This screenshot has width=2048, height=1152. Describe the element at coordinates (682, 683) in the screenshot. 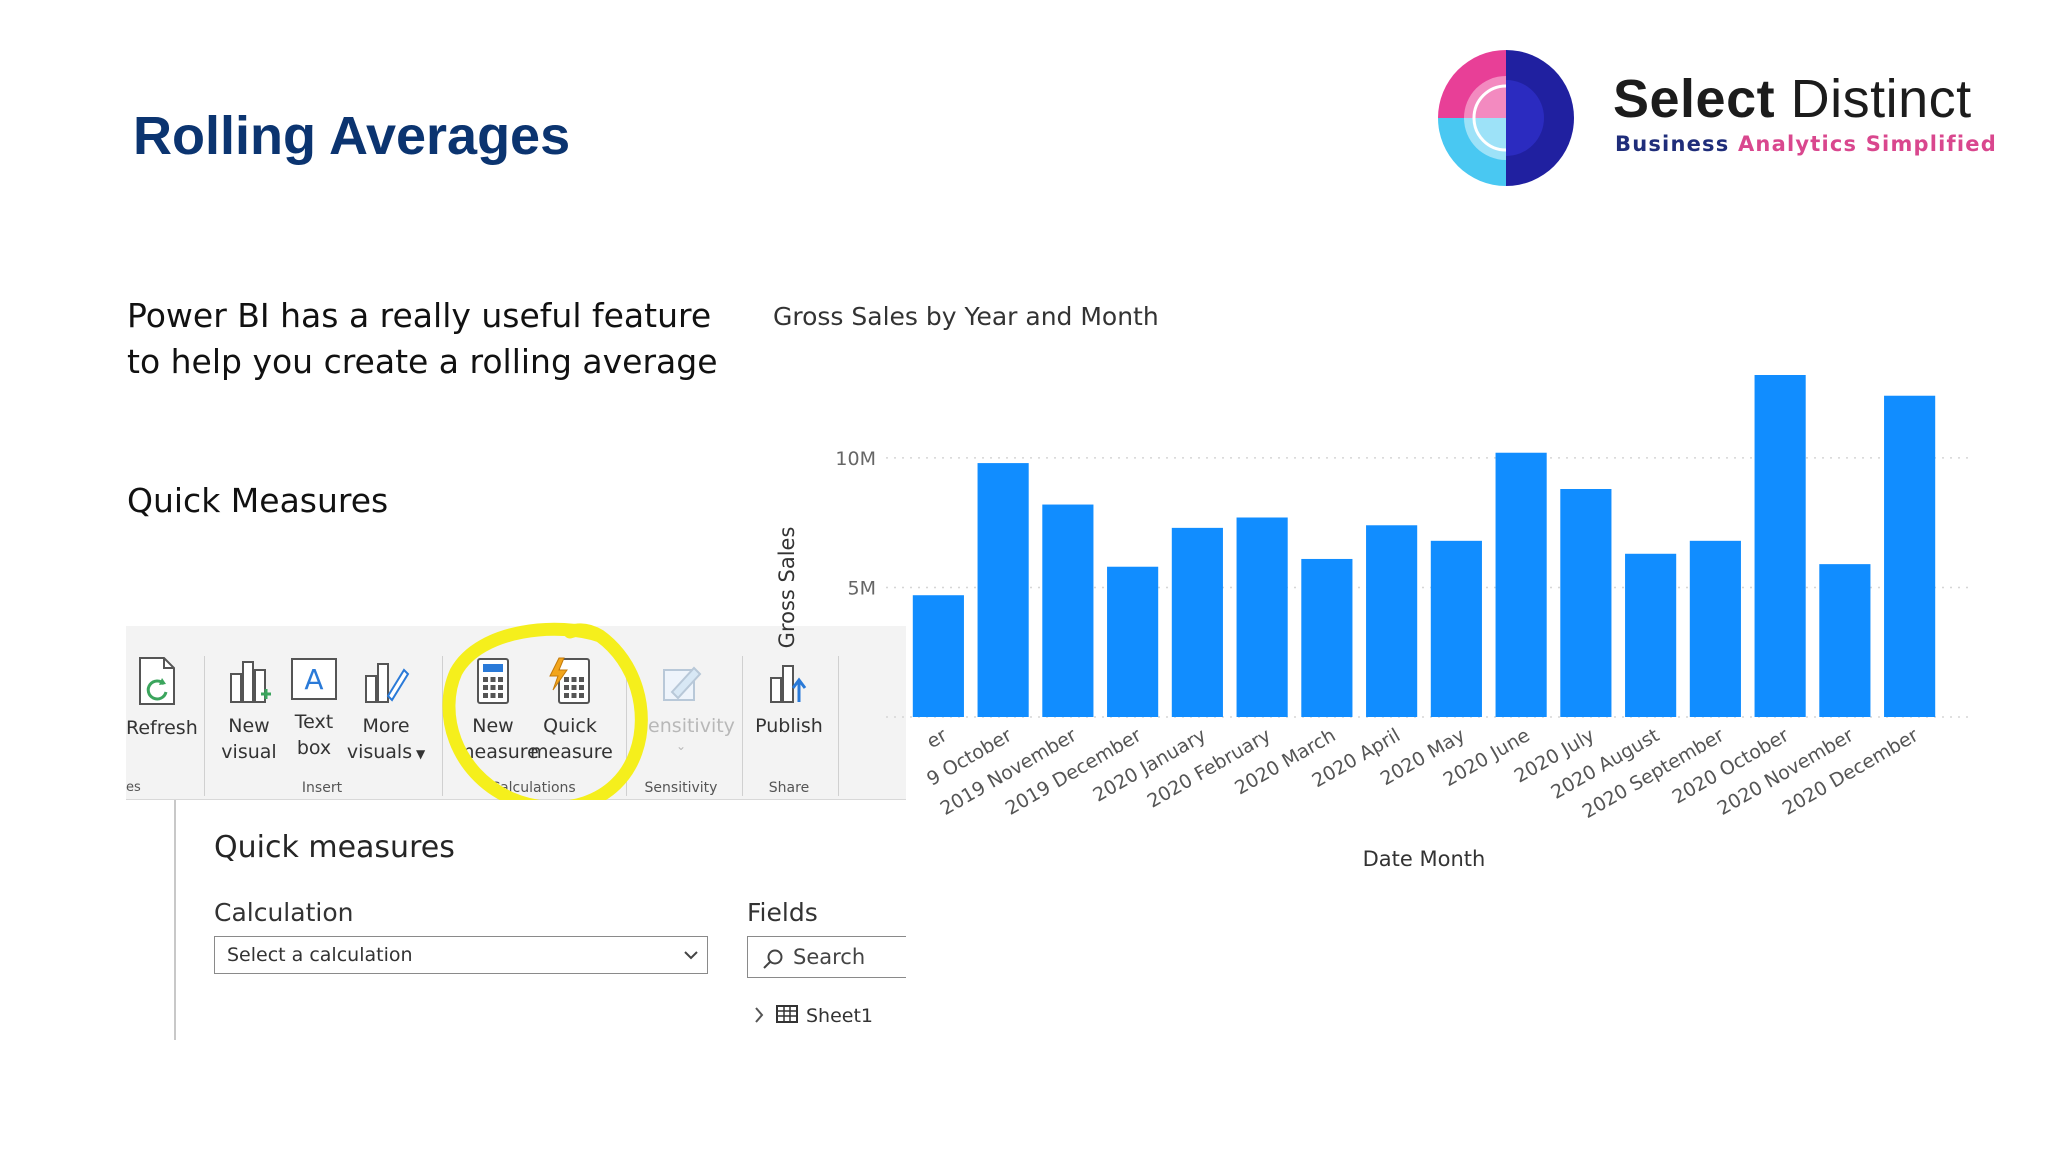

I see `sensitivity-label-icon` at that location.